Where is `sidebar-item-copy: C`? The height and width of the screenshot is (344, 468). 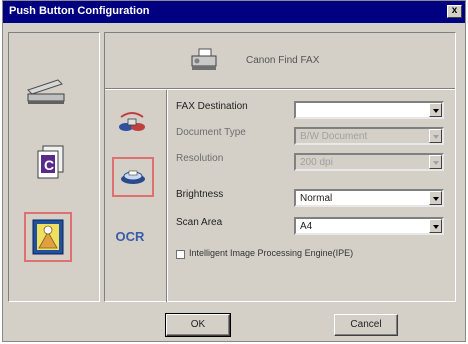 sidebar-item-copy: C is located at coordinates (50, 162).